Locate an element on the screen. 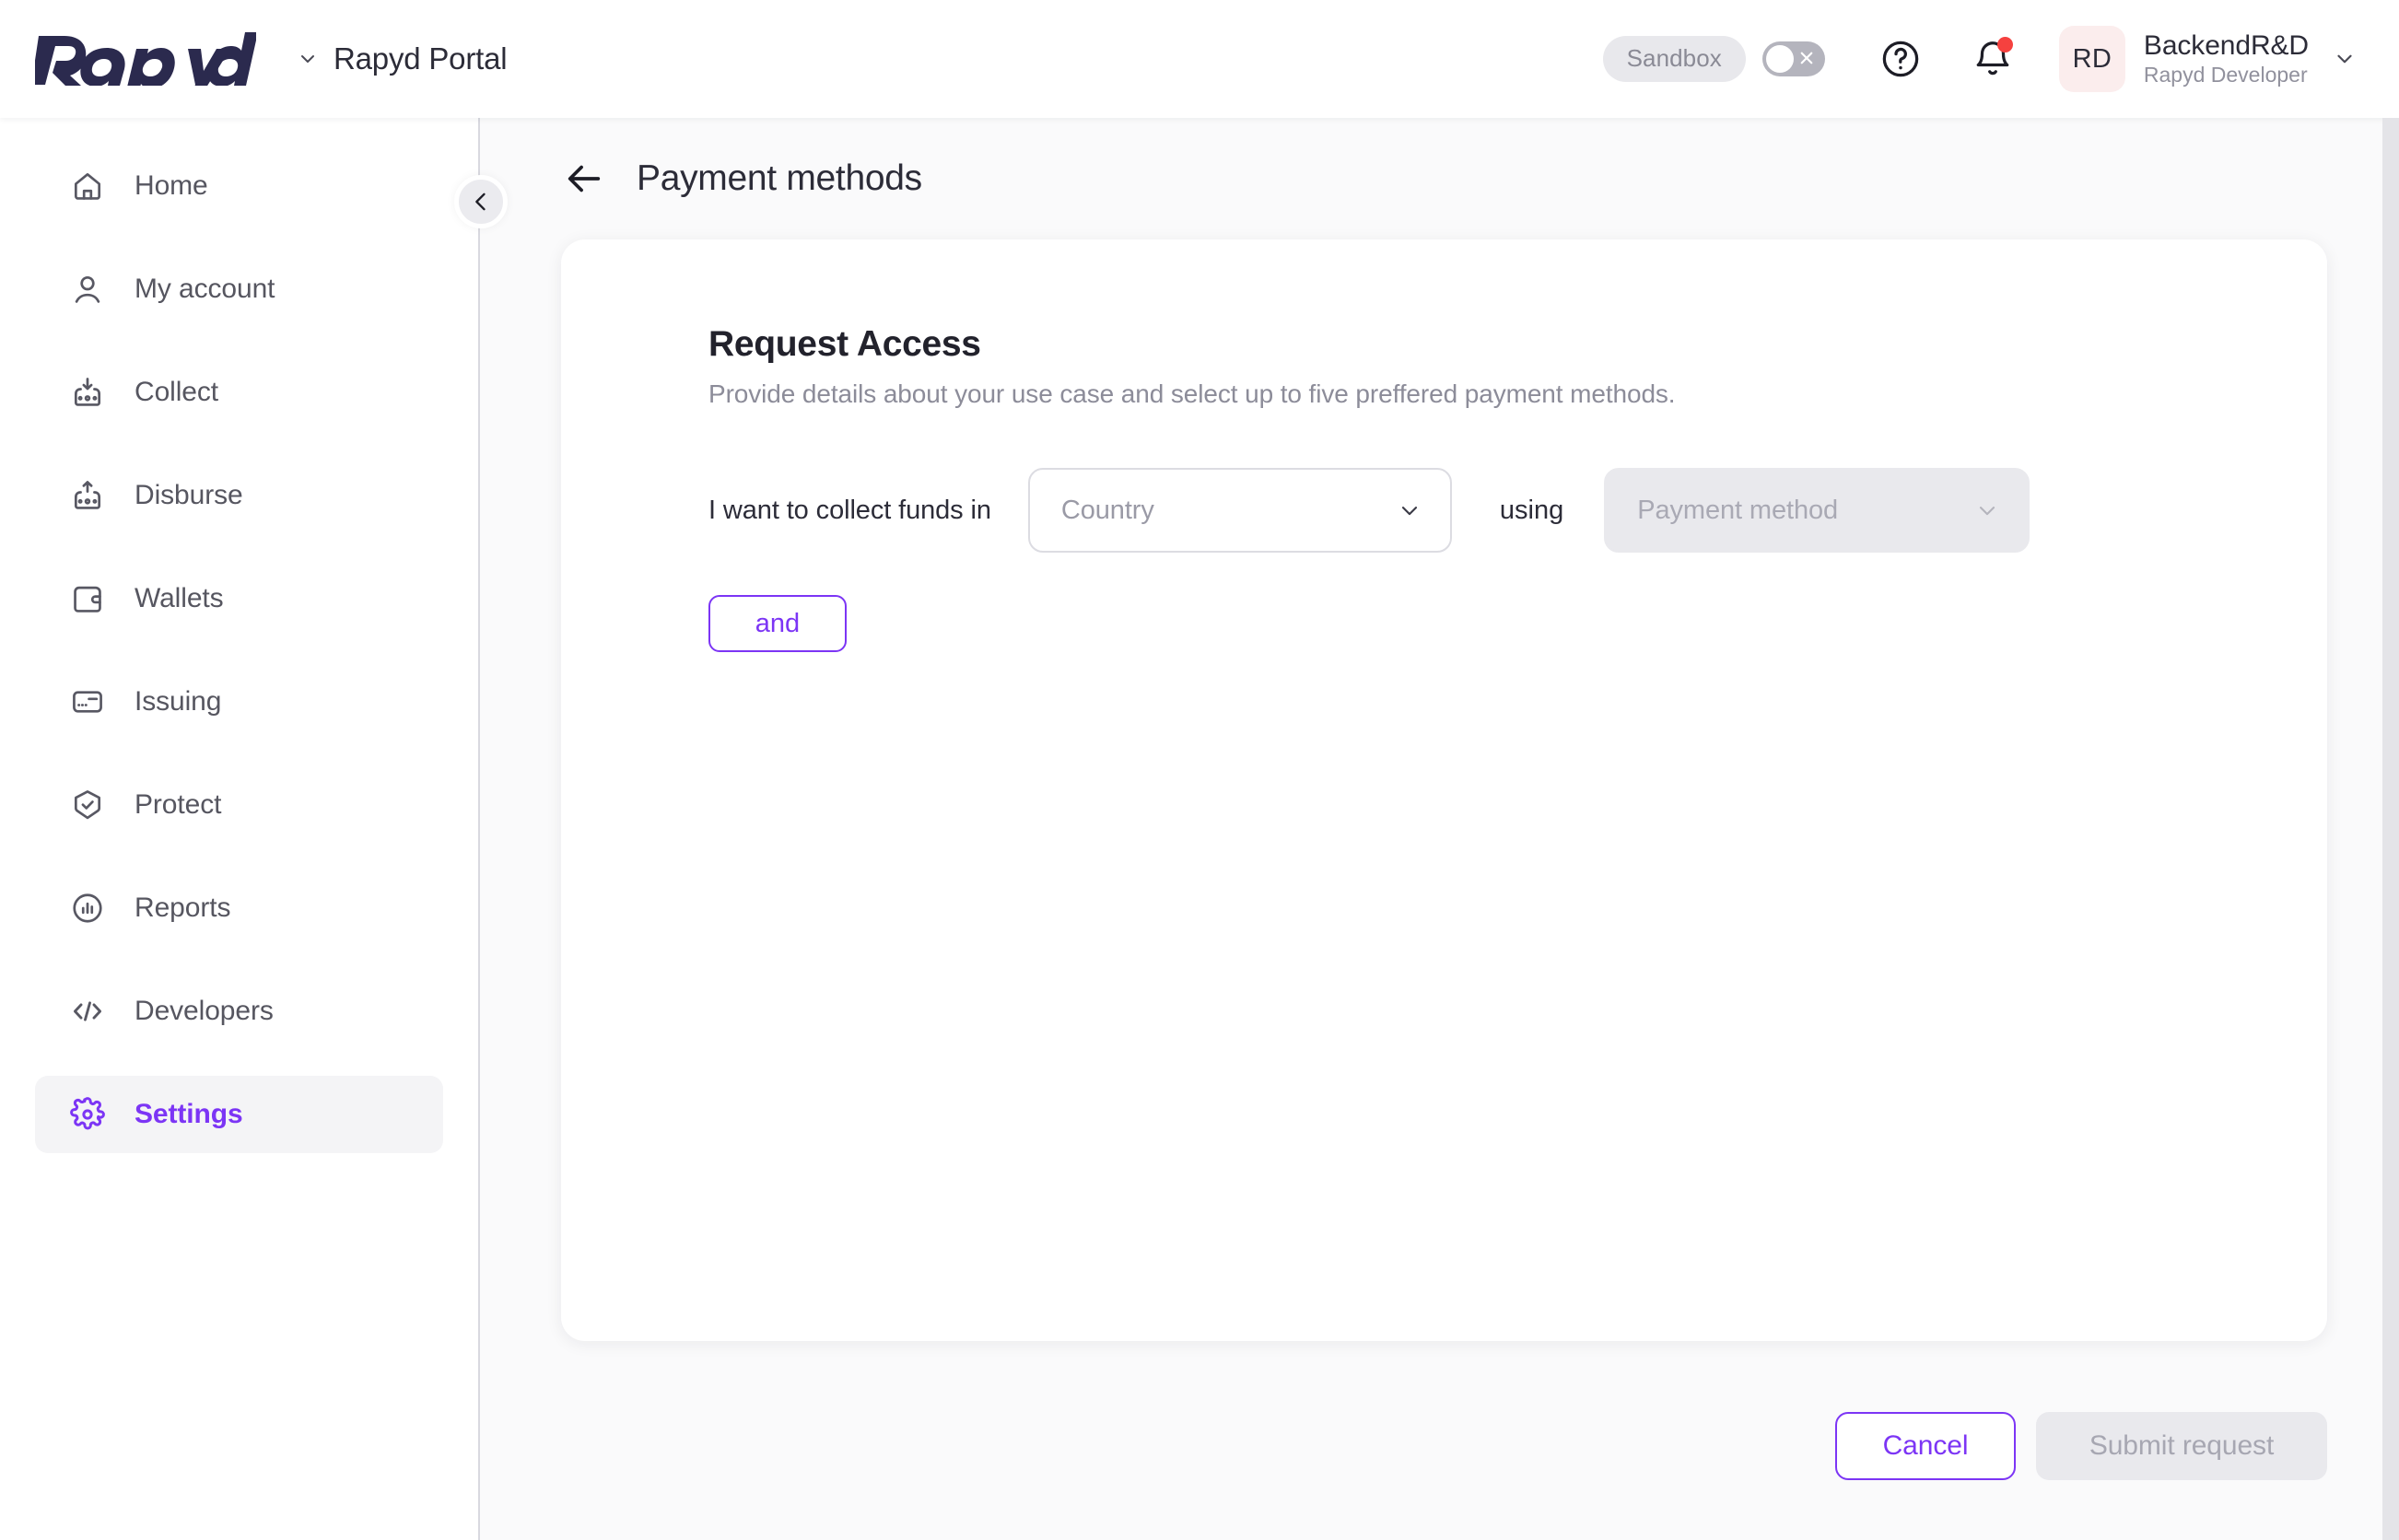 This screenshot has height=1540, width=2399. sidebar-item-label: Home is located at coordinates (171, 185).